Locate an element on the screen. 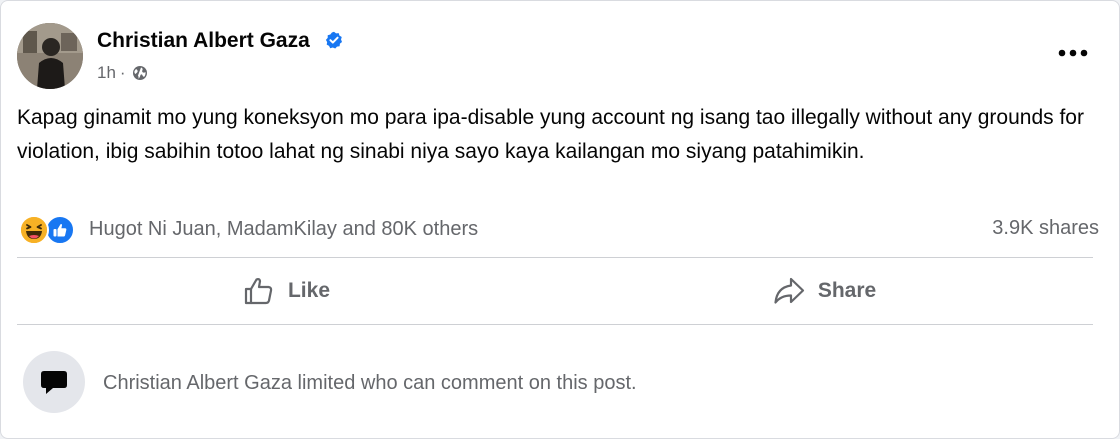 Image resolution: width=1120 pixels, height=439 pixels. shares-count: 3.9K shares is located at coordinates (1045, 228).